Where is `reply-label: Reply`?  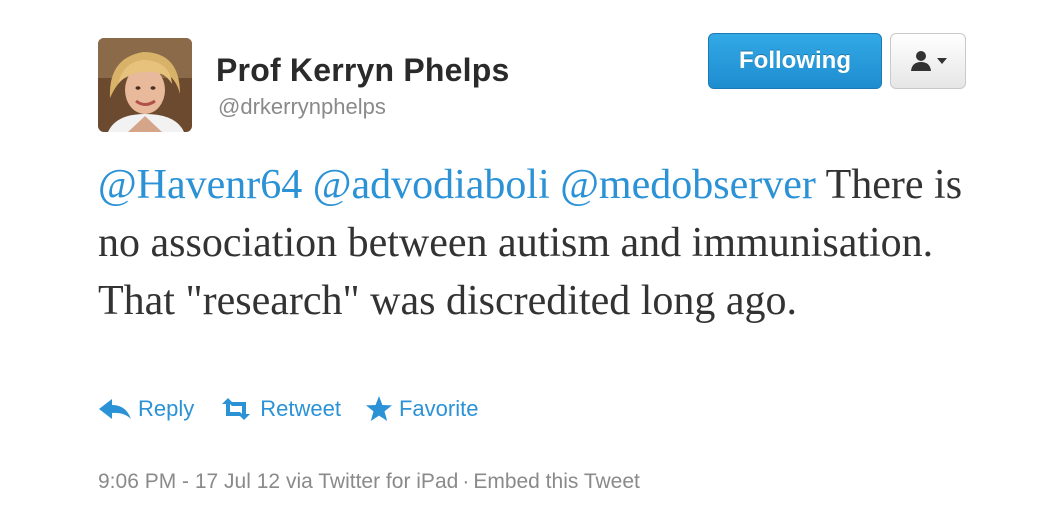 reply-label: Reply is located at coordinates (166, 408).